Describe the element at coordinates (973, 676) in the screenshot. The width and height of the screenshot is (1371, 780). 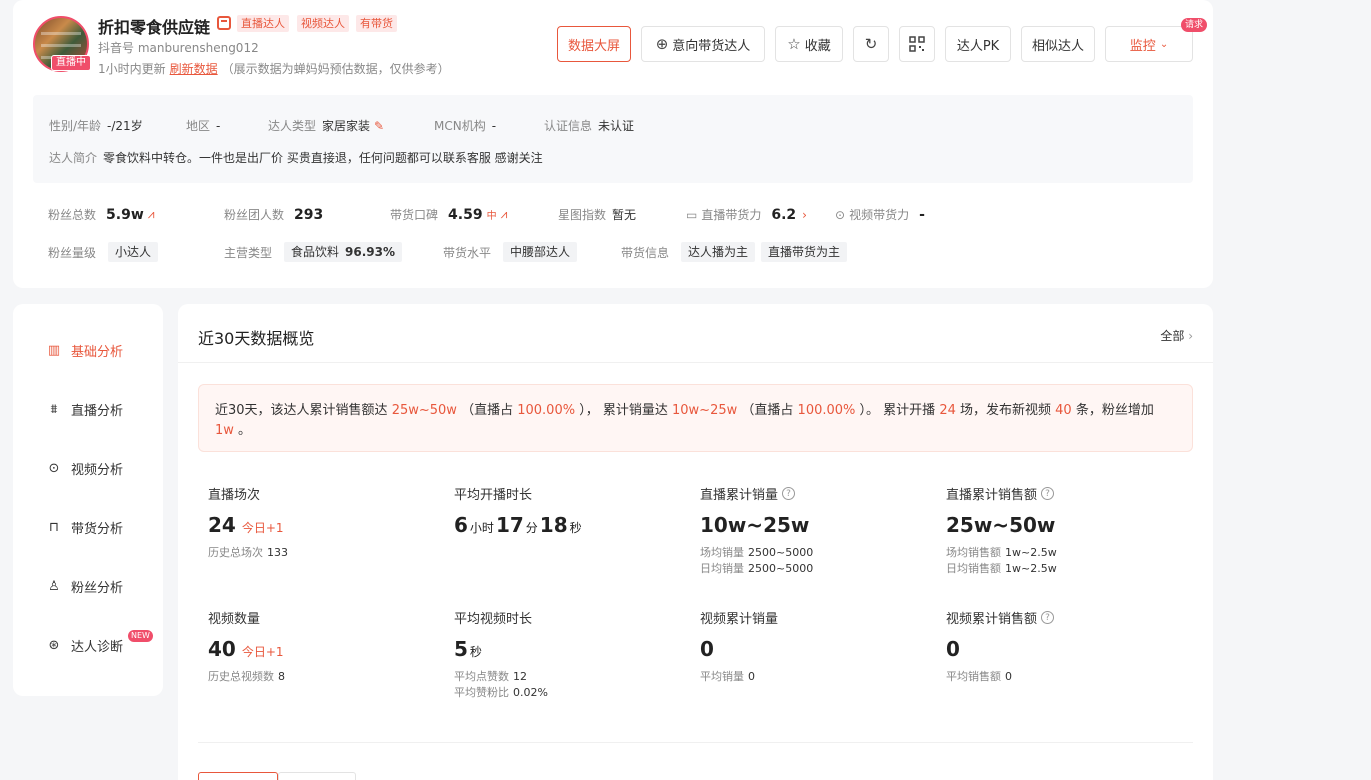
I see `metric-sub-label: 平均销售额` at that location.